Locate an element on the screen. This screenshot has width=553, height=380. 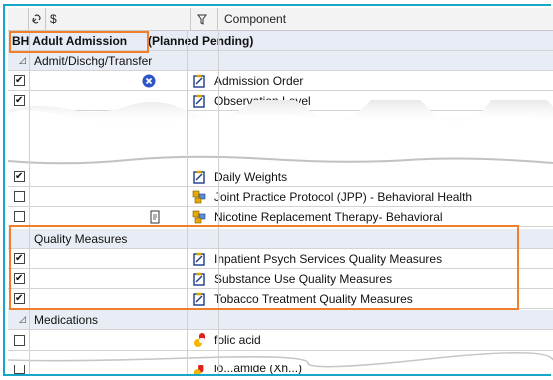
flag-filter-icon is located at coordinates (202, 19).